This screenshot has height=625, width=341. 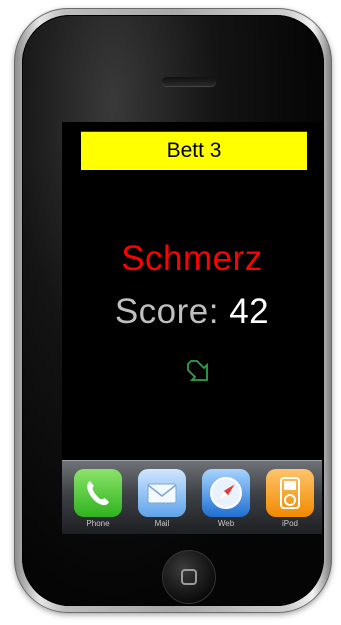 I want to click on mail-icon, so click(x=162, y=493).